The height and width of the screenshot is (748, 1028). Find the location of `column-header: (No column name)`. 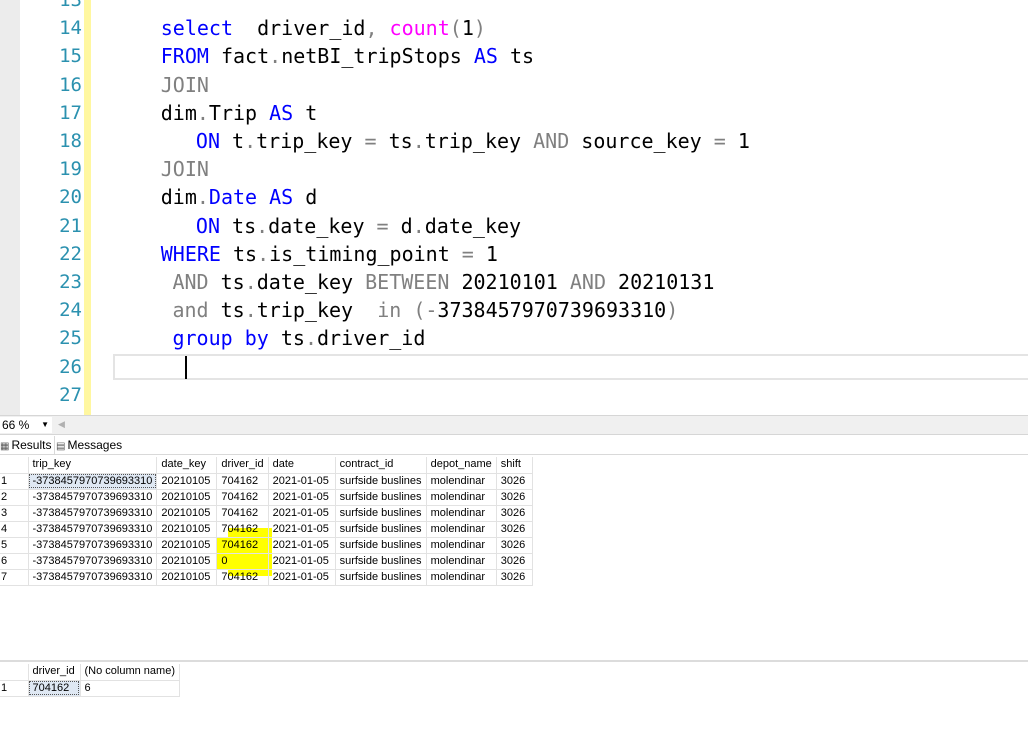

column-header: (No column name) is located at coordinates (130, 672).